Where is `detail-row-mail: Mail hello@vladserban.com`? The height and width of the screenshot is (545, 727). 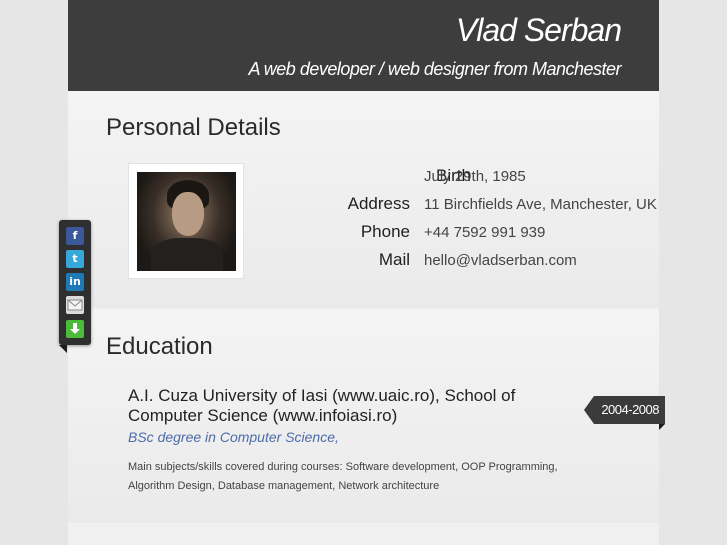
detail-row-mail: Mail hello@vladserban.com is located at coordinates (521, 264).